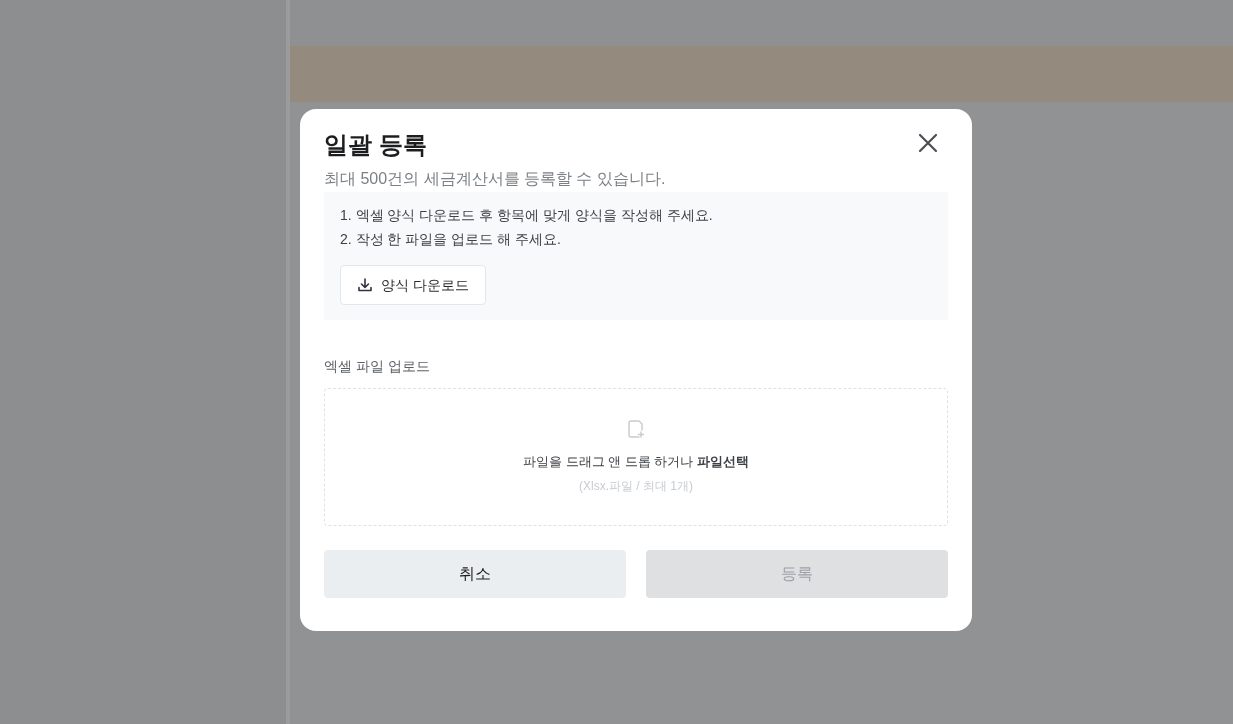 This screenshot has height=724, width=1233. What do you see at coordinates (475, 574) in the screenshot?
I see `cancel-button: 취소` at bounding box center [475, 574].